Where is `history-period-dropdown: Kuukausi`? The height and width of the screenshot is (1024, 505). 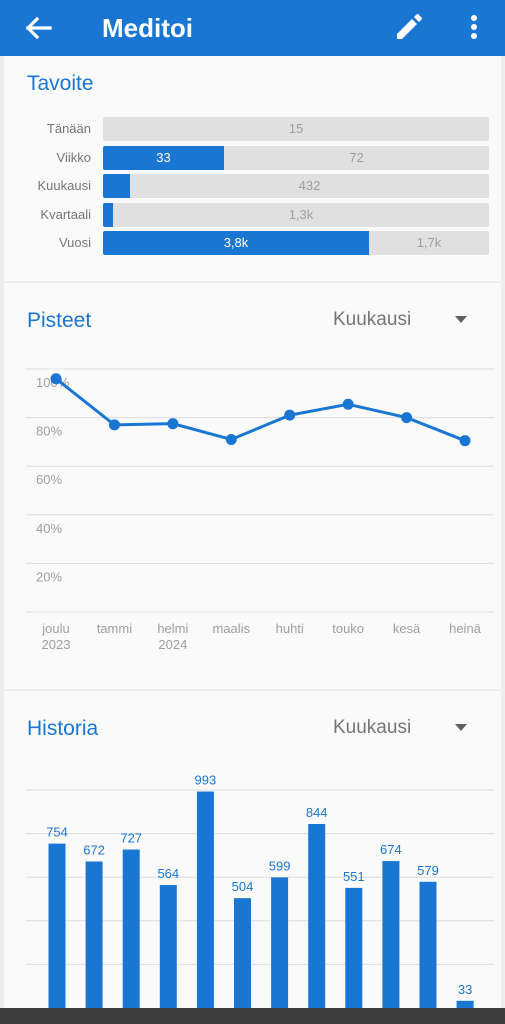
history-period-dropdown: Kuukausi is located at coordinates (408, 728).